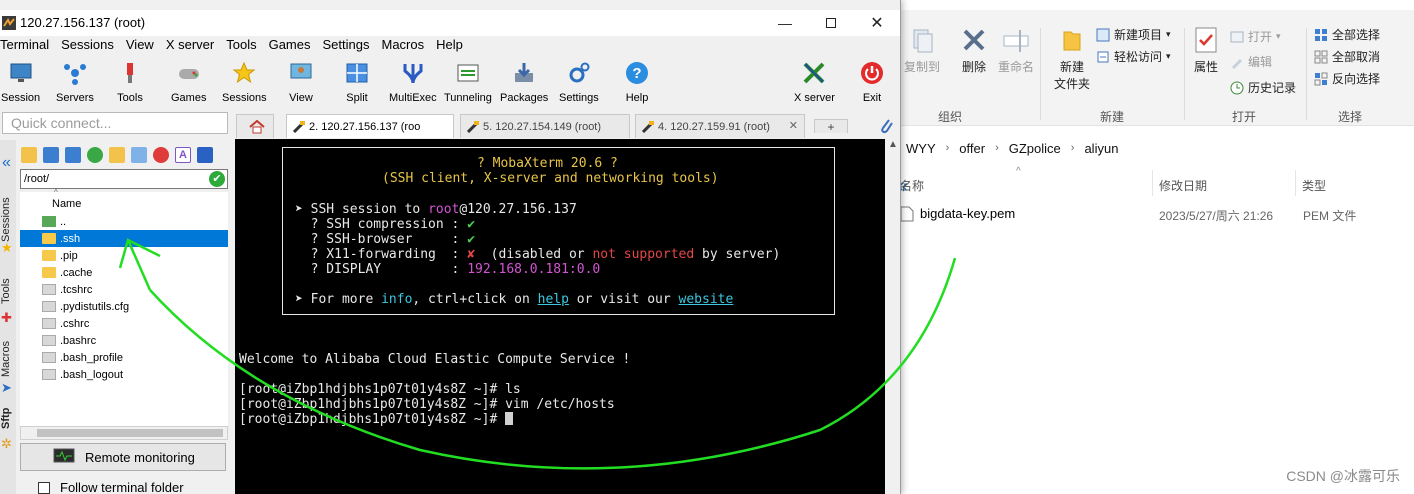 The image size is (1414, 494). I want to click on list-item: .., so click(124, 221).